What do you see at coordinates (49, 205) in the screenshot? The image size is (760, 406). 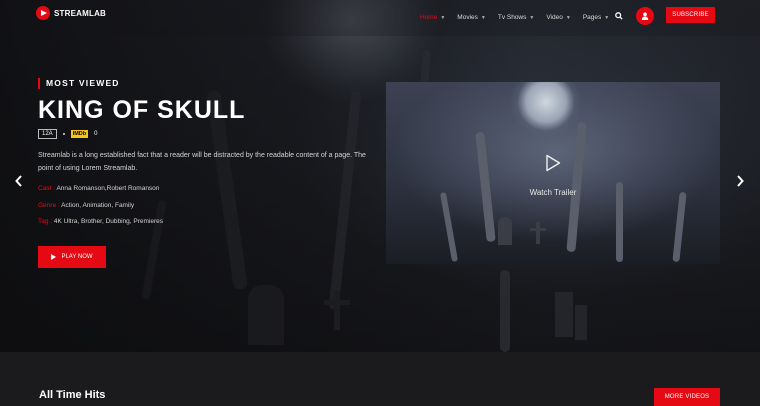 I see `genre-label: Genre :` at bounding box center [49, 205].